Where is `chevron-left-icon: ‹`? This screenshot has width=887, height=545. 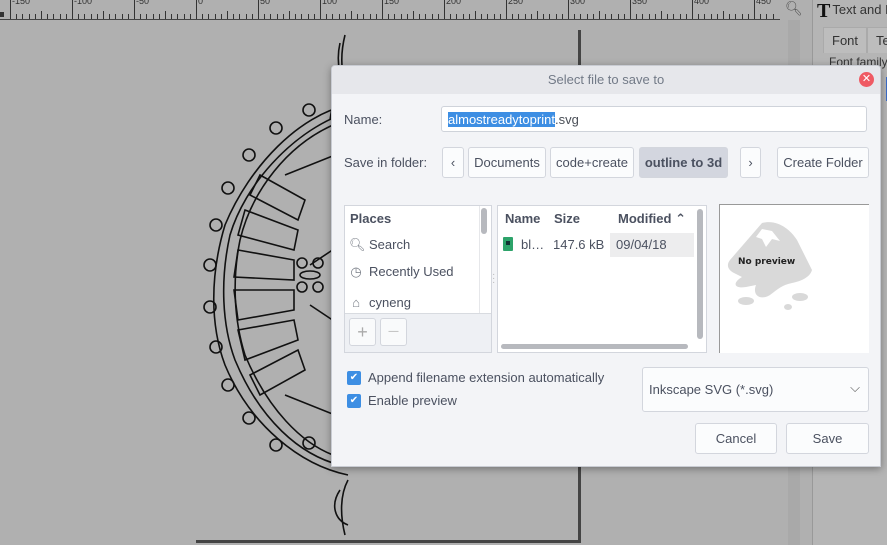
chevron-left-icon: ‹ is located at coordinates (453, 162).